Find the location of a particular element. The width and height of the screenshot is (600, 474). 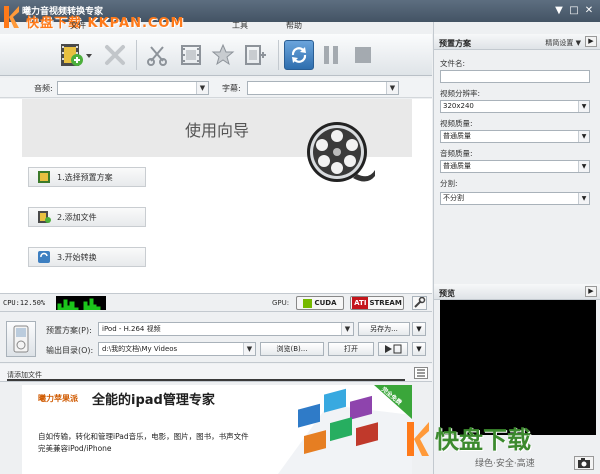

preview-header-title: 预览 is located at coordinates (447, 293).